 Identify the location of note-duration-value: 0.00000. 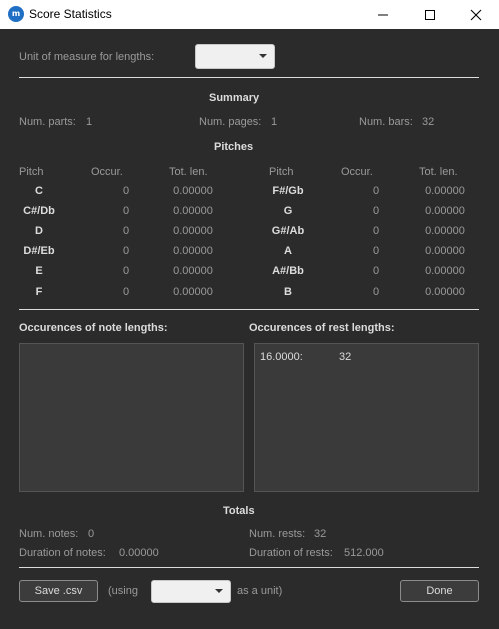
(139, 553).